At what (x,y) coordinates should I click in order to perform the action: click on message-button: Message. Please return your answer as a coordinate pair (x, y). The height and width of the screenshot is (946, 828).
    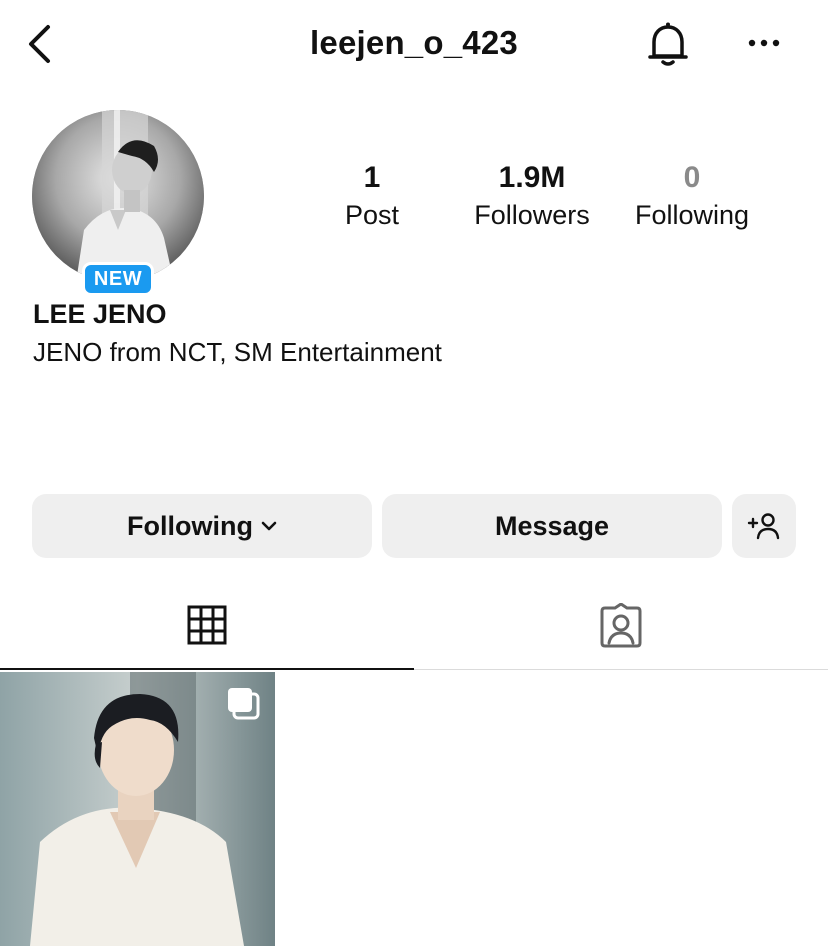
    Looking at the image, I should click on (552, 526).